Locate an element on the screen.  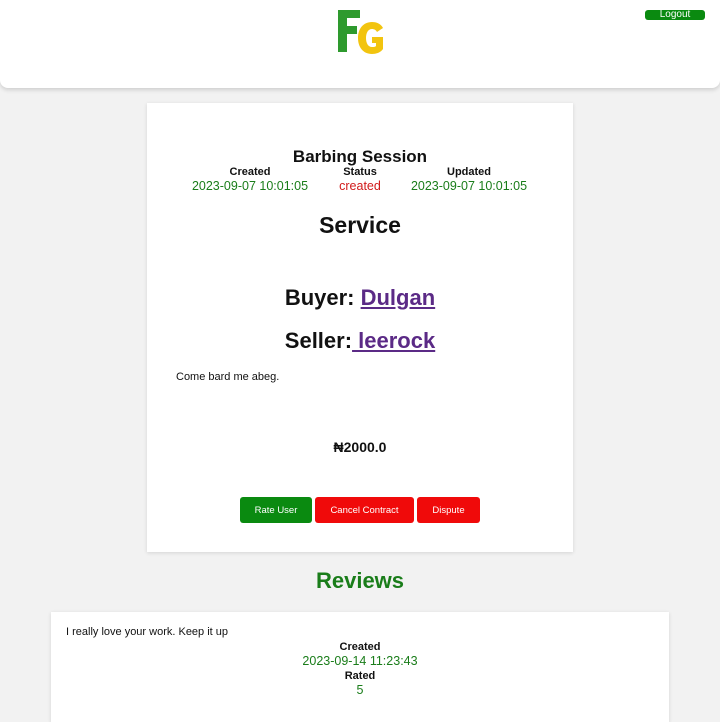
status-label: Status is located at coordinates (360, 172).